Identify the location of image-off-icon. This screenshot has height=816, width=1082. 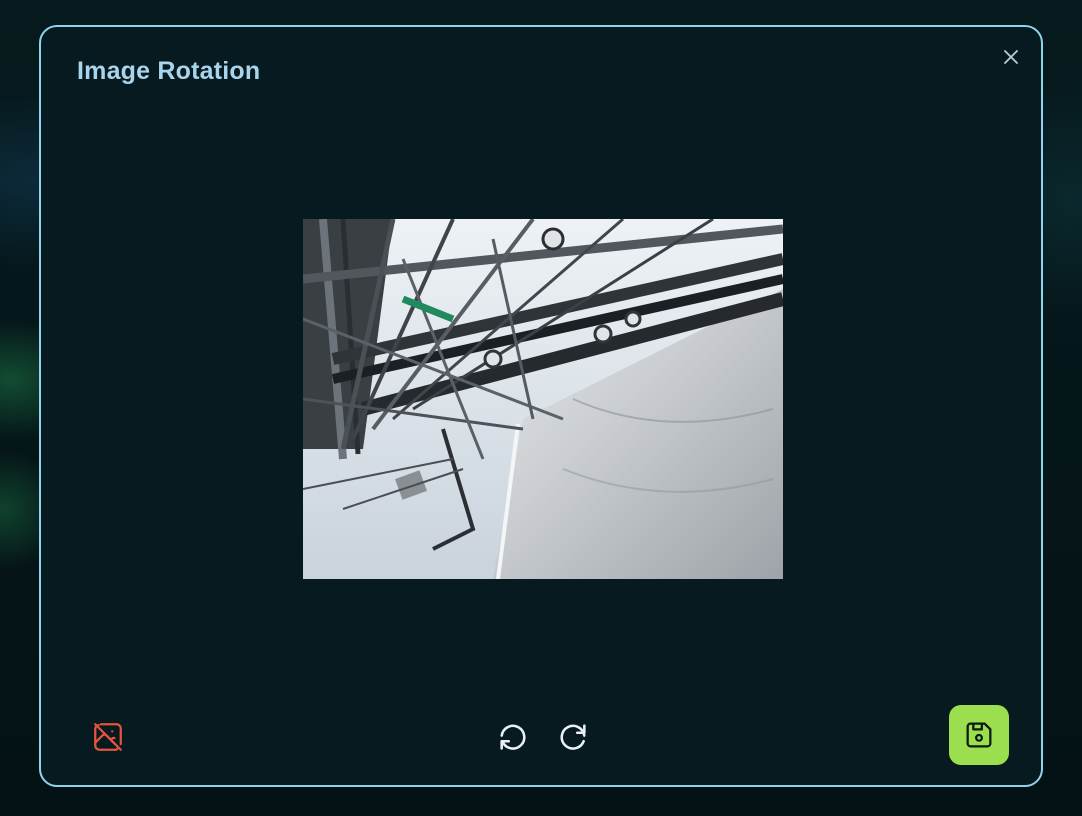
(108, 737).